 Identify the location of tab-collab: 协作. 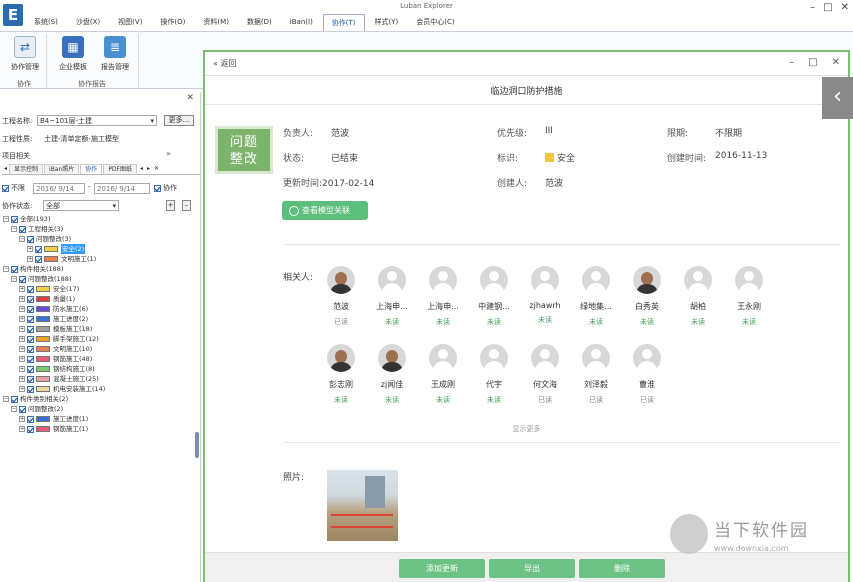
(91, 169).